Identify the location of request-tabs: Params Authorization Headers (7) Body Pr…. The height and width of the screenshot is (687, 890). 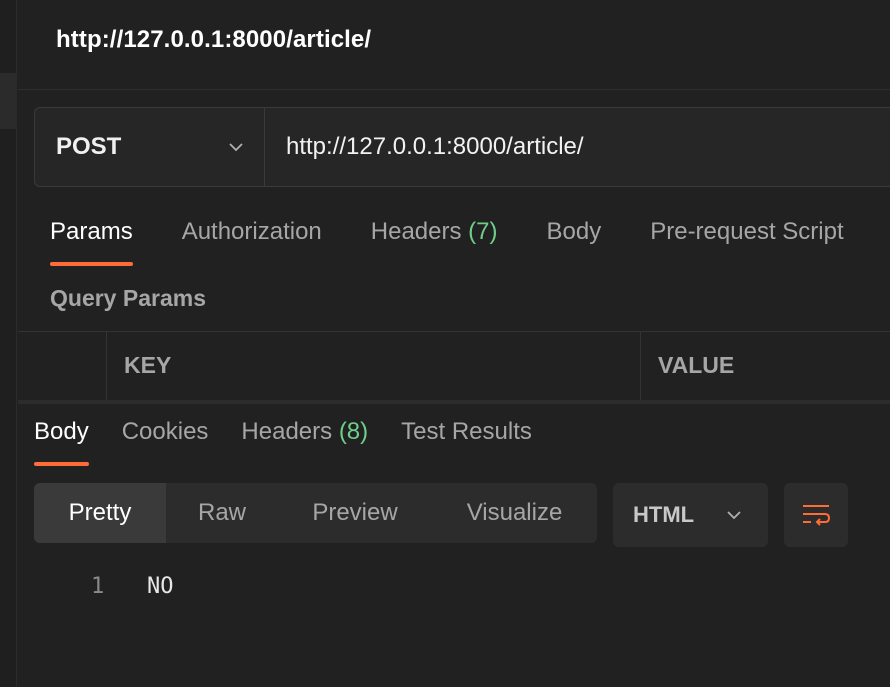
(470, 243).